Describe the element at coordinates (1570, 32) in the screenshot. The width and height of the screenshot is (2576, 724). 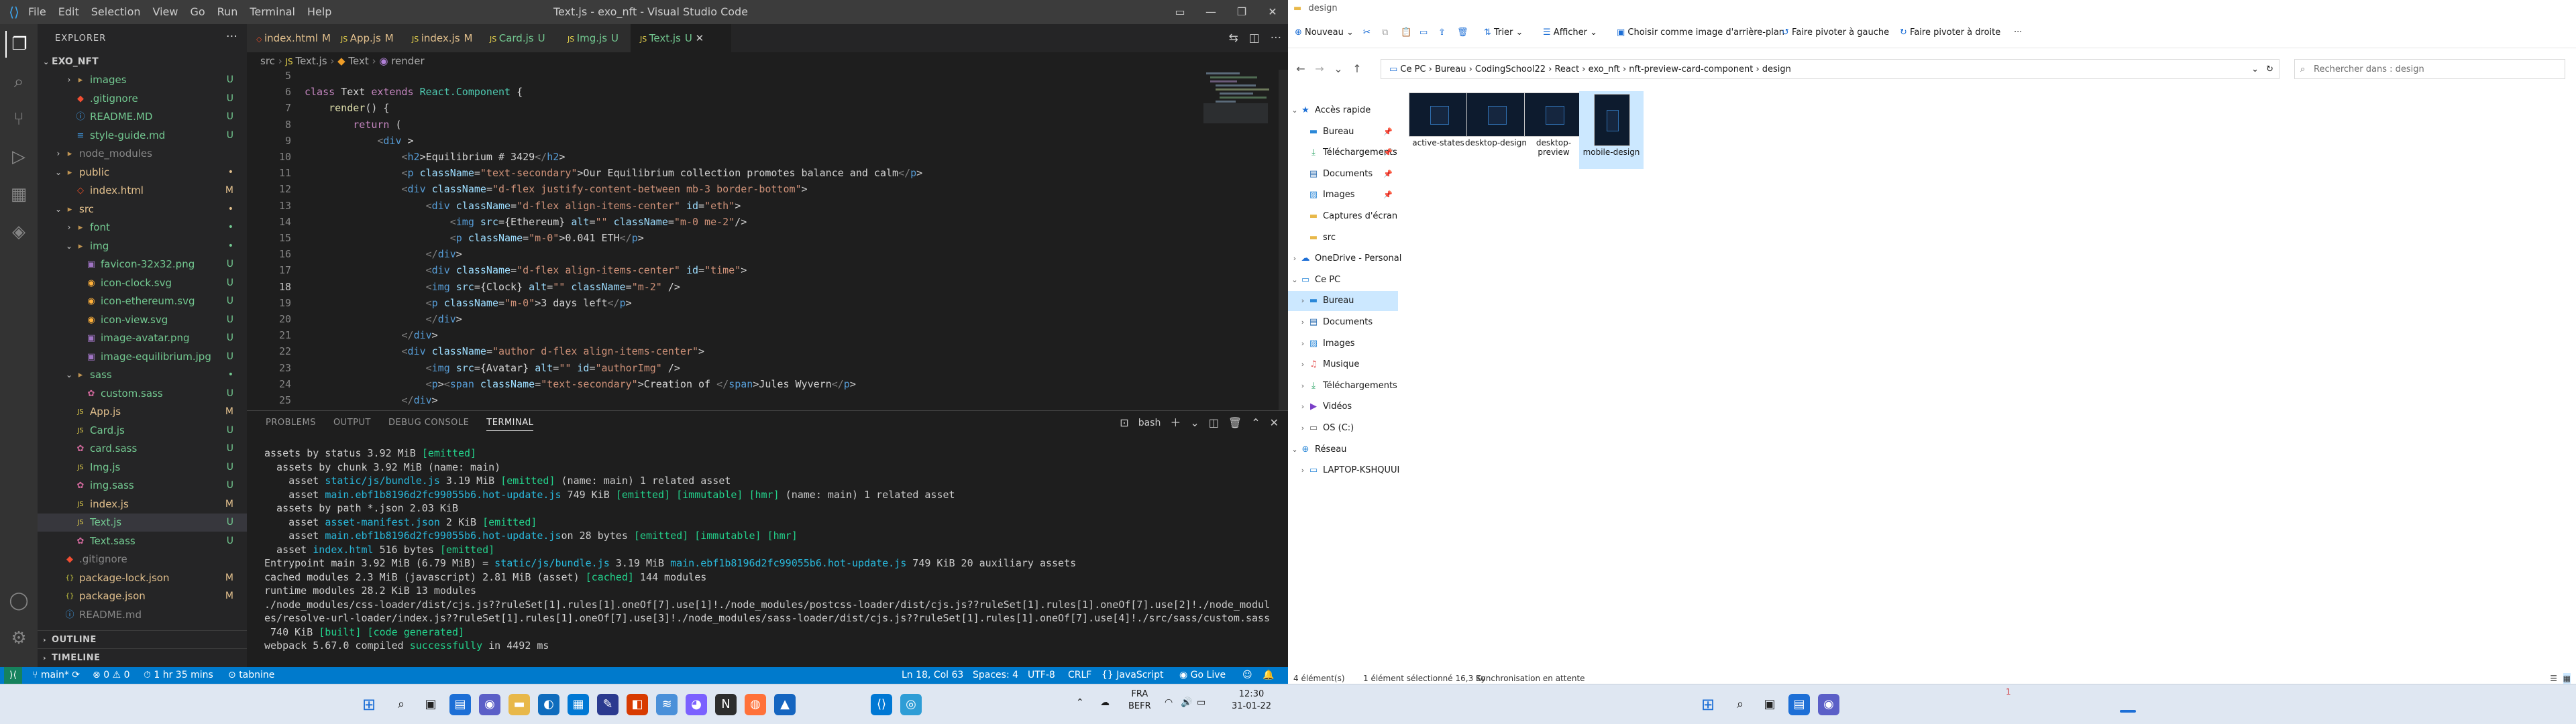
I see `view-button: ☰ Afficher ⌄` at that location.